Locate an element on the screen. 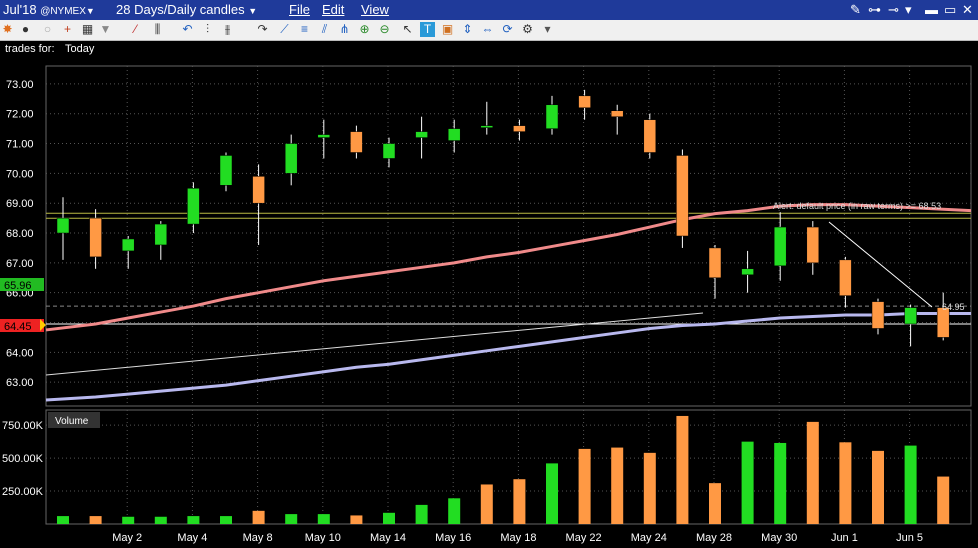 This screenshot has height=548, width=978. price-tick-label: 69.00 is located at coordinates (20, 204).